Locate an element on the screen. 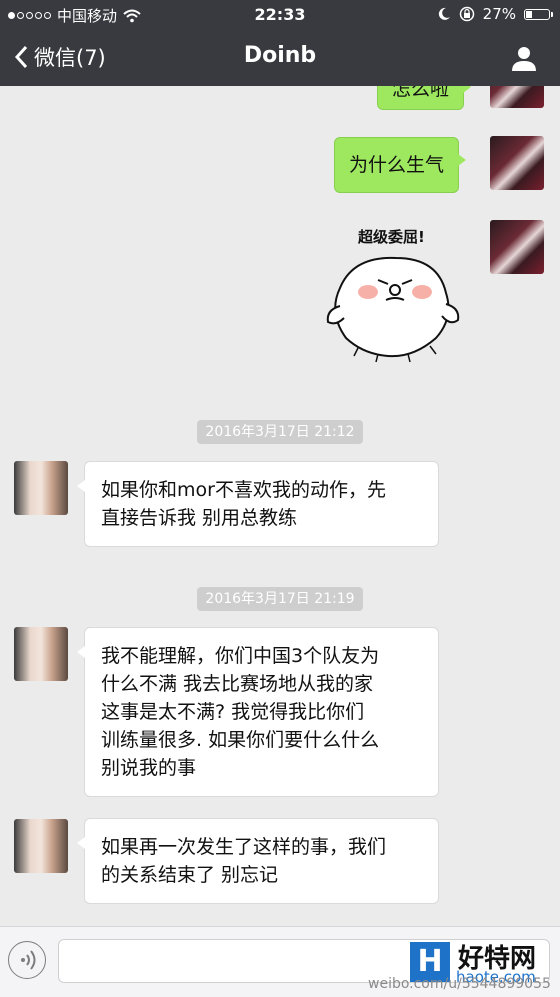 The image size is (560, 997). status-right: 27% is located at coordinates (495, 14).